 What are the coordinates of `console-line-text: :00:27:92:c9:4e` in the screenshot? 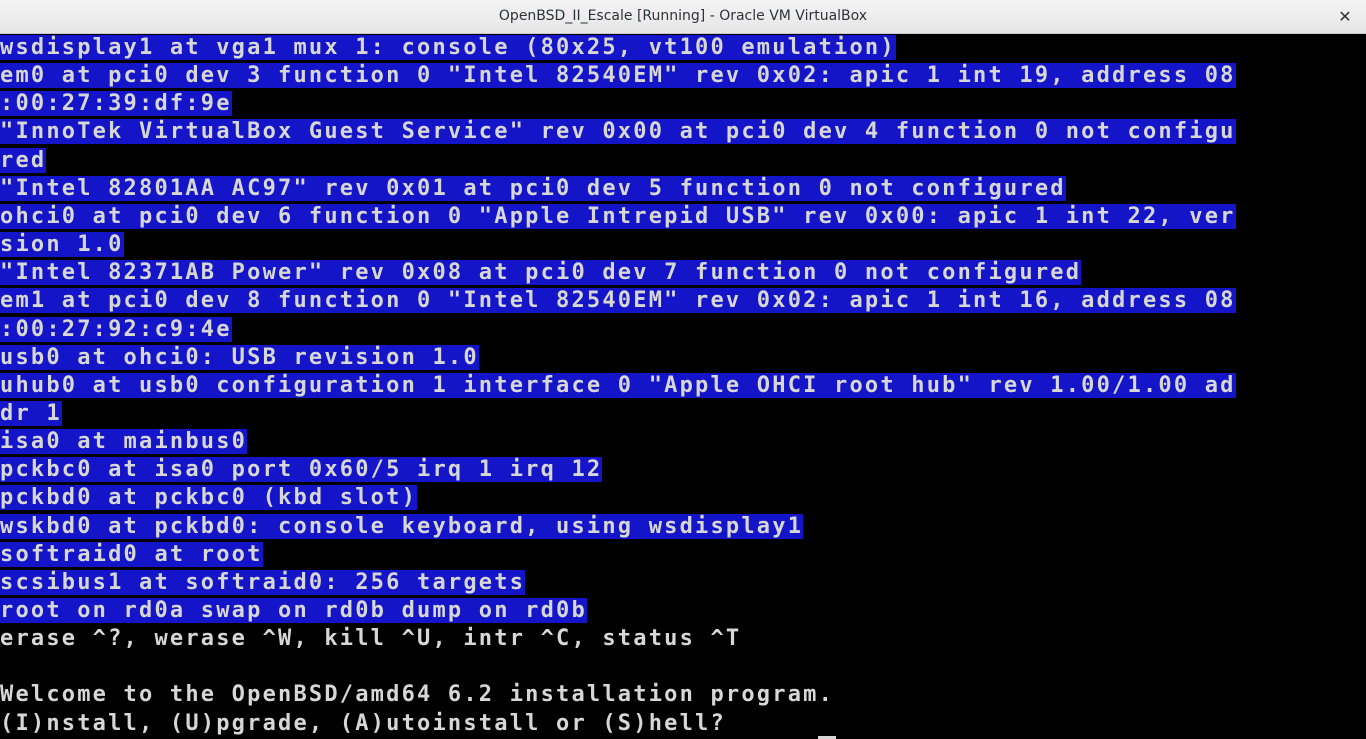 It's located at (116, 329).